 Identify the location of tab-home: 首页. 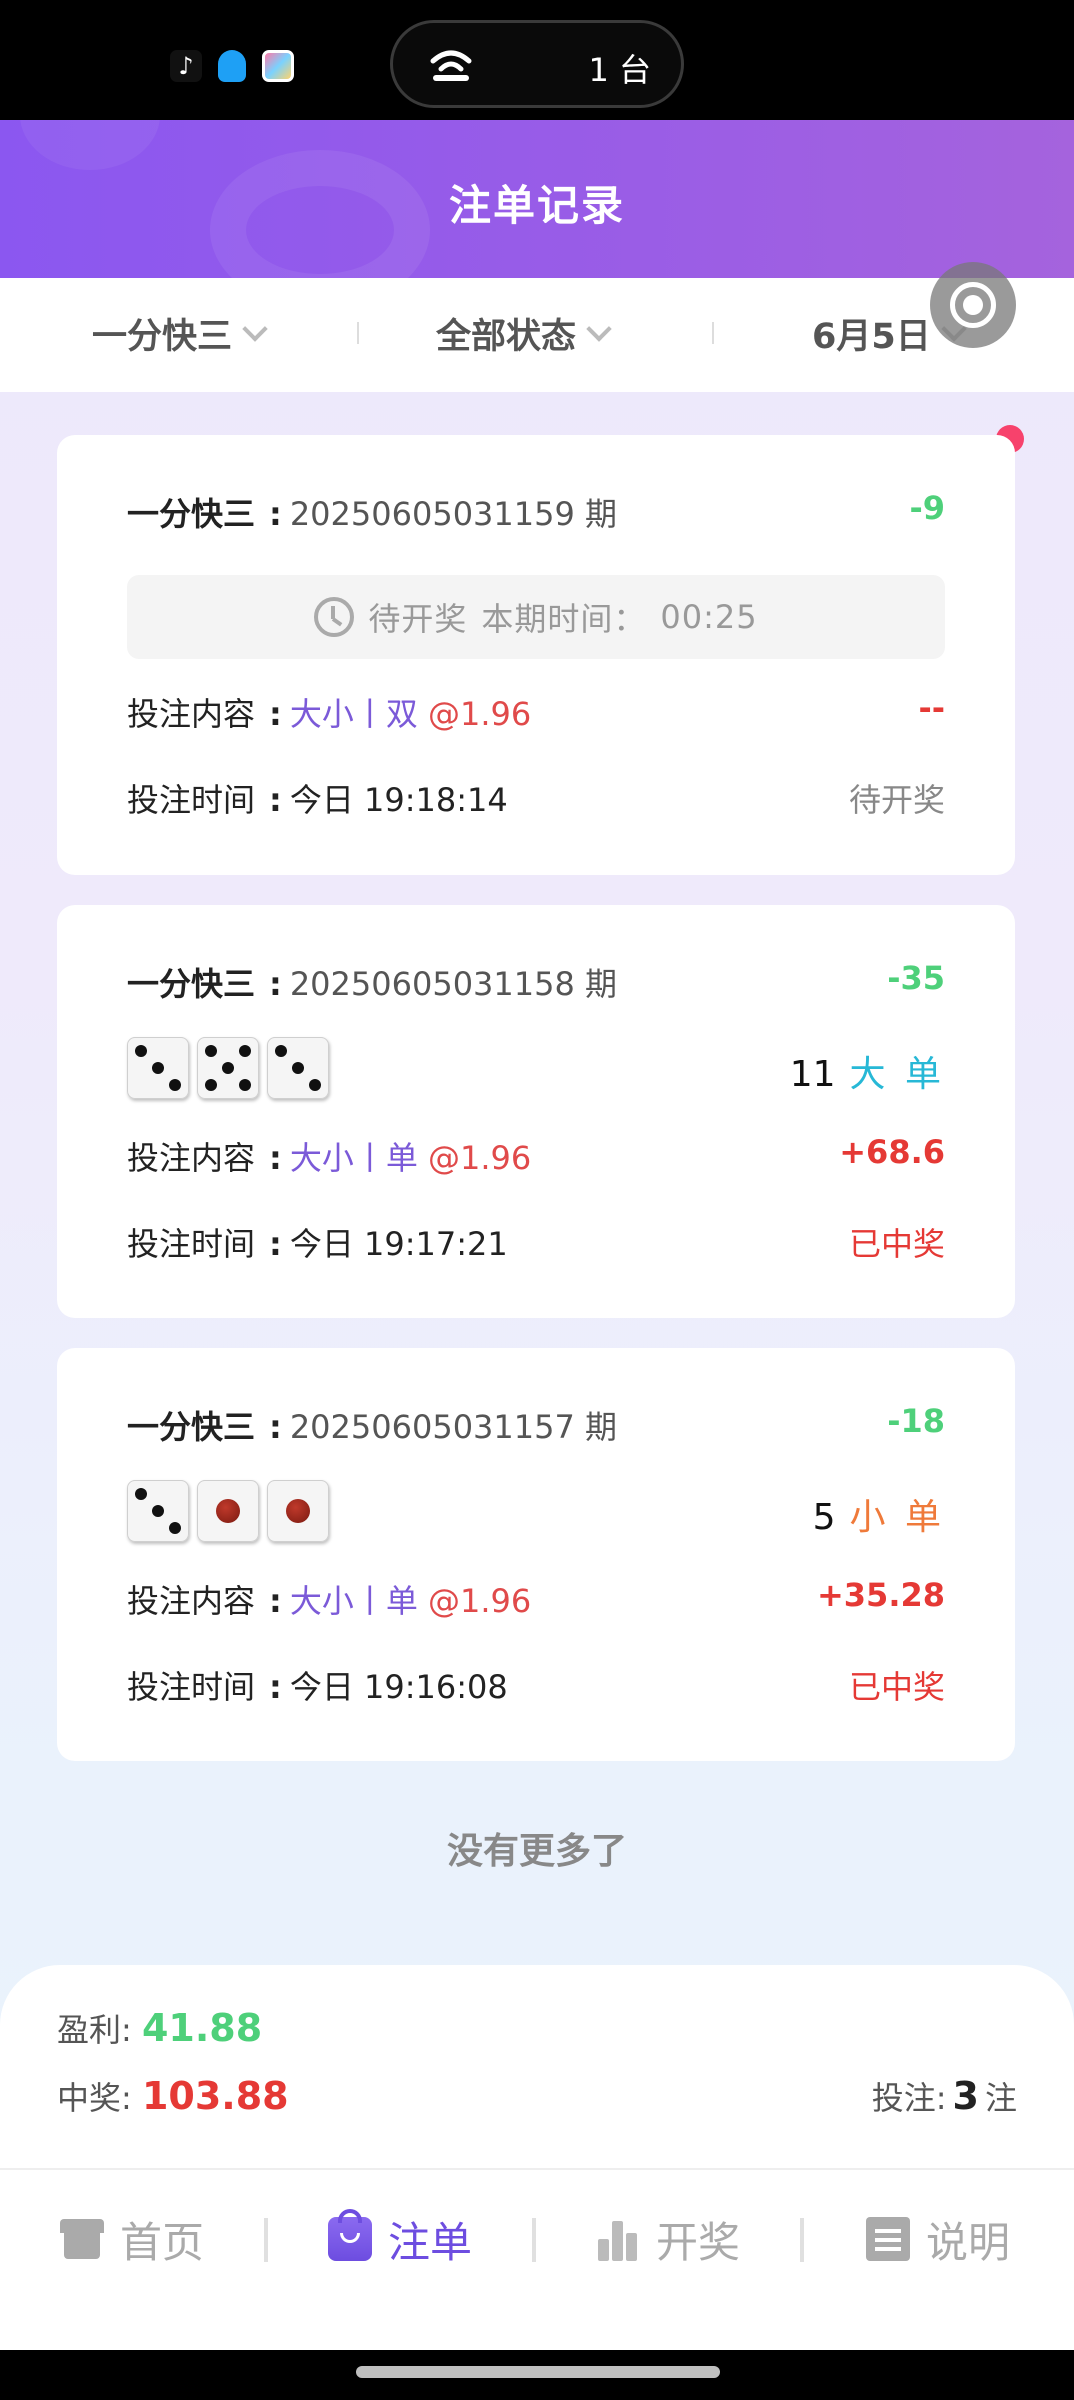
(132, 2239).